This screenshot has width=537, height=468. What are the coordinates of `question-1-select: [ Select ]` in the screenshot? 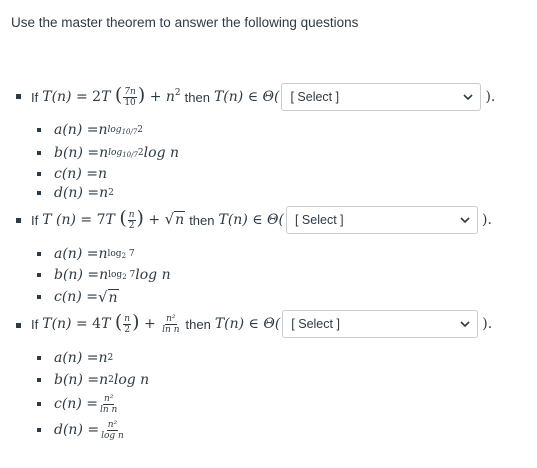 It's located at (381, 97).